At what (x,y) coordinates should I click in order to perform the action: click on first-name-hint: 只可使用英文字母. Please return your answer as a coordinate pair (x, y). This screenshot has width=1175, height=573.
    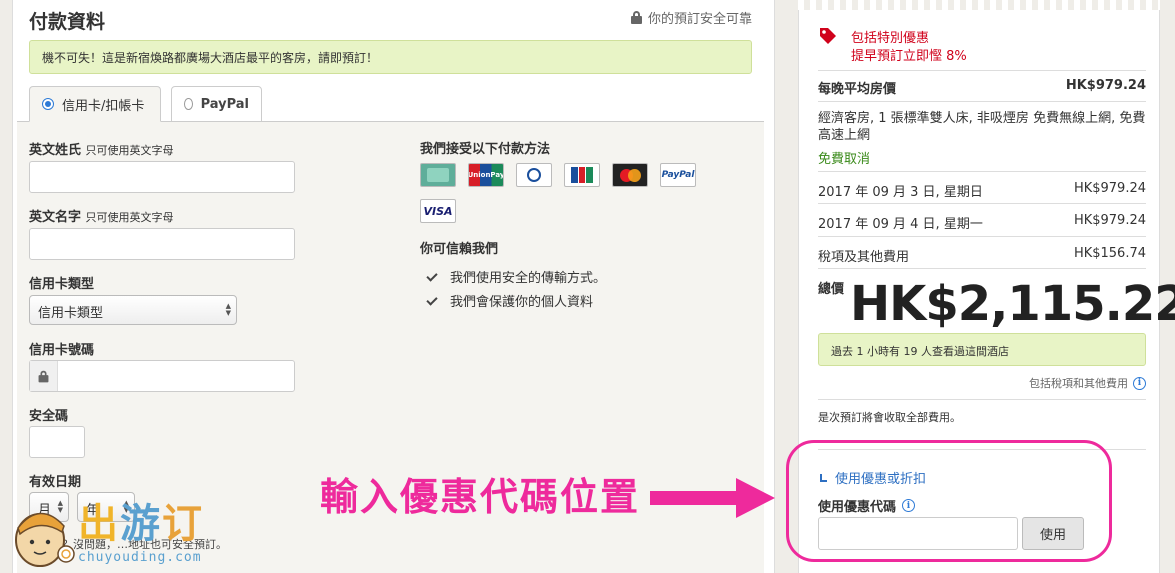
    Looking at the image, I should click on (129, 217).